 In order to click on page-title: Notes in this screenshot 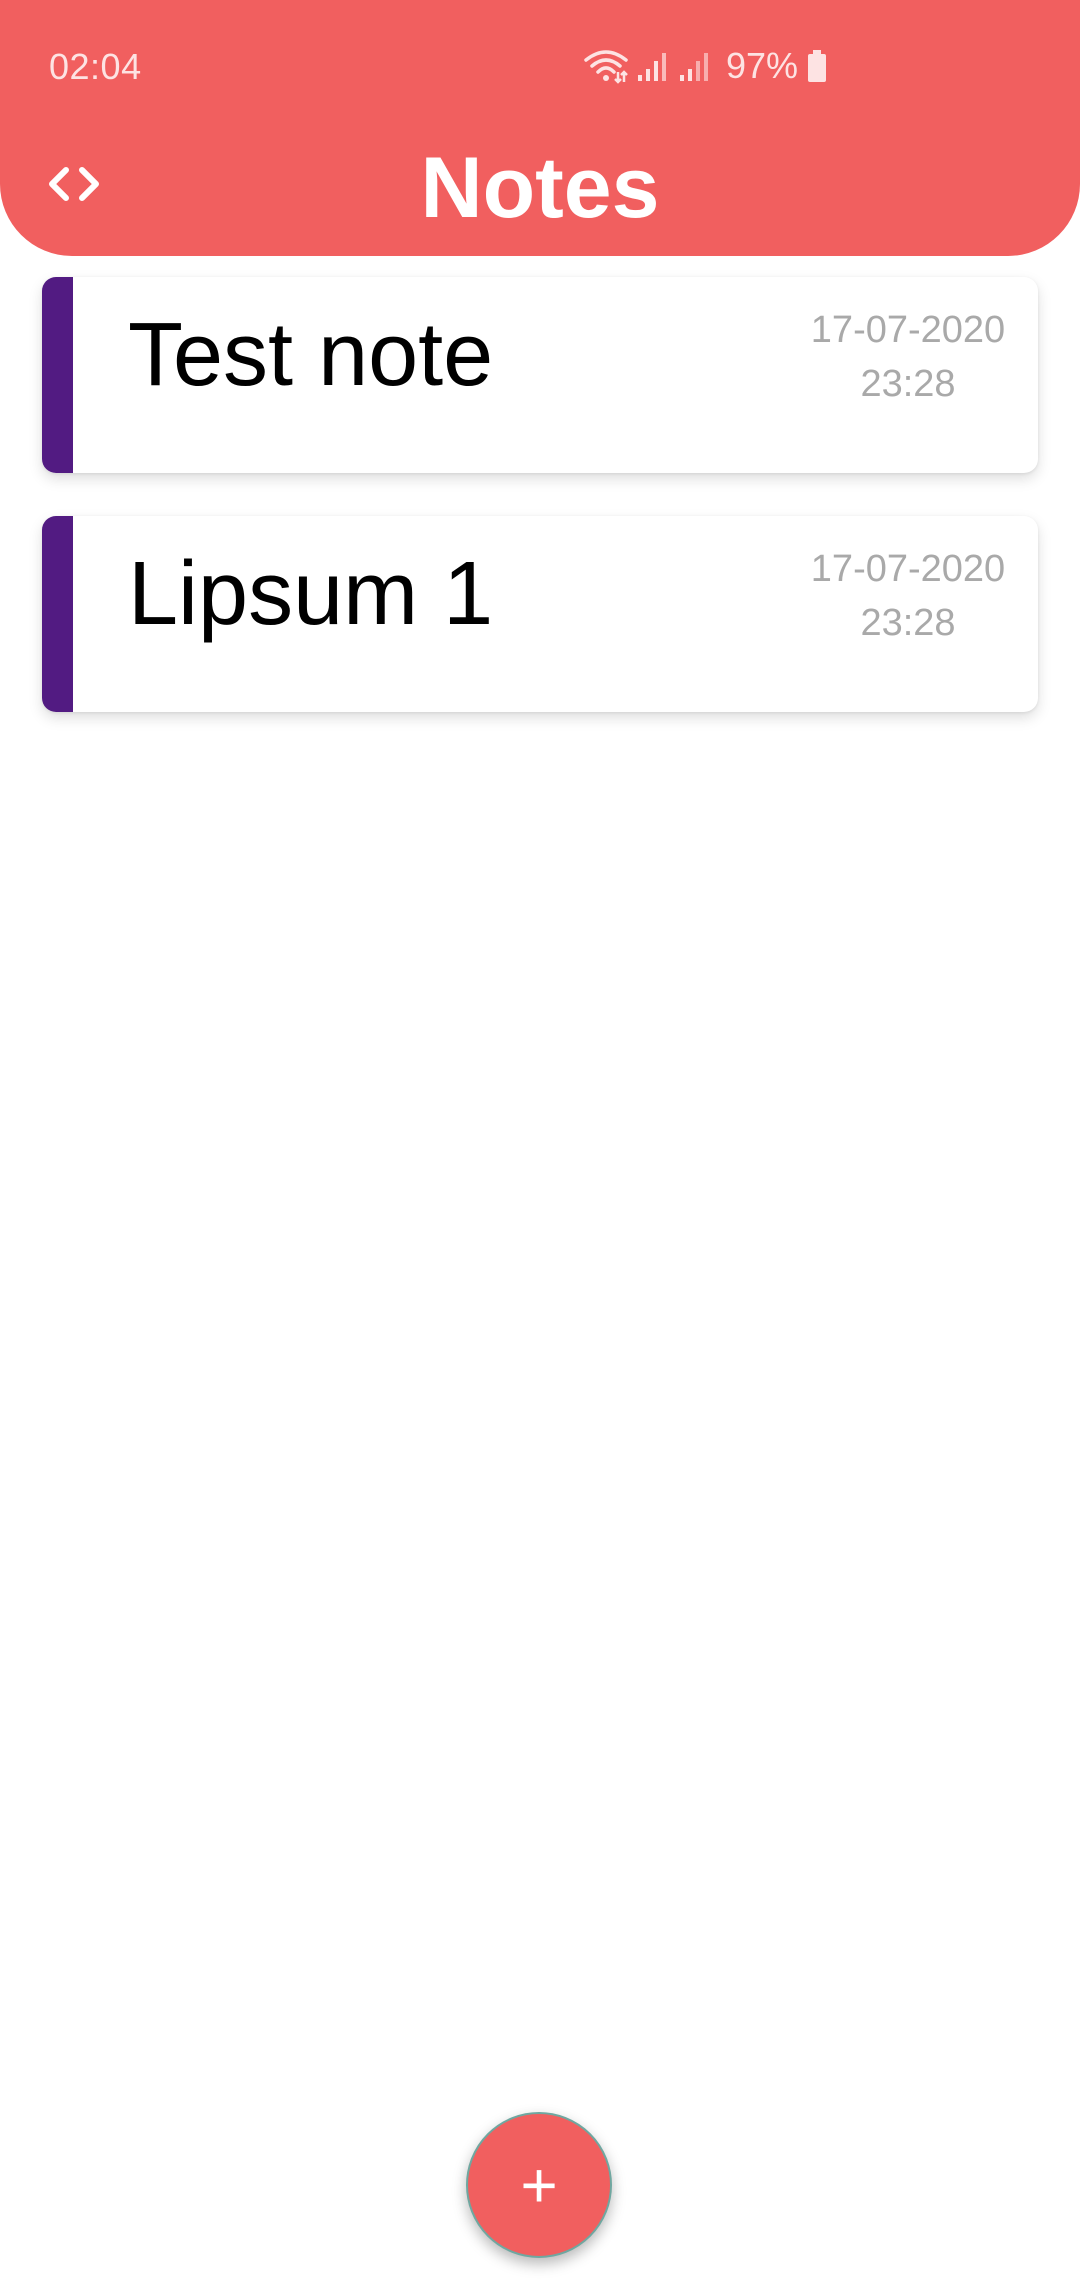, I will do `click(540, 188)`.